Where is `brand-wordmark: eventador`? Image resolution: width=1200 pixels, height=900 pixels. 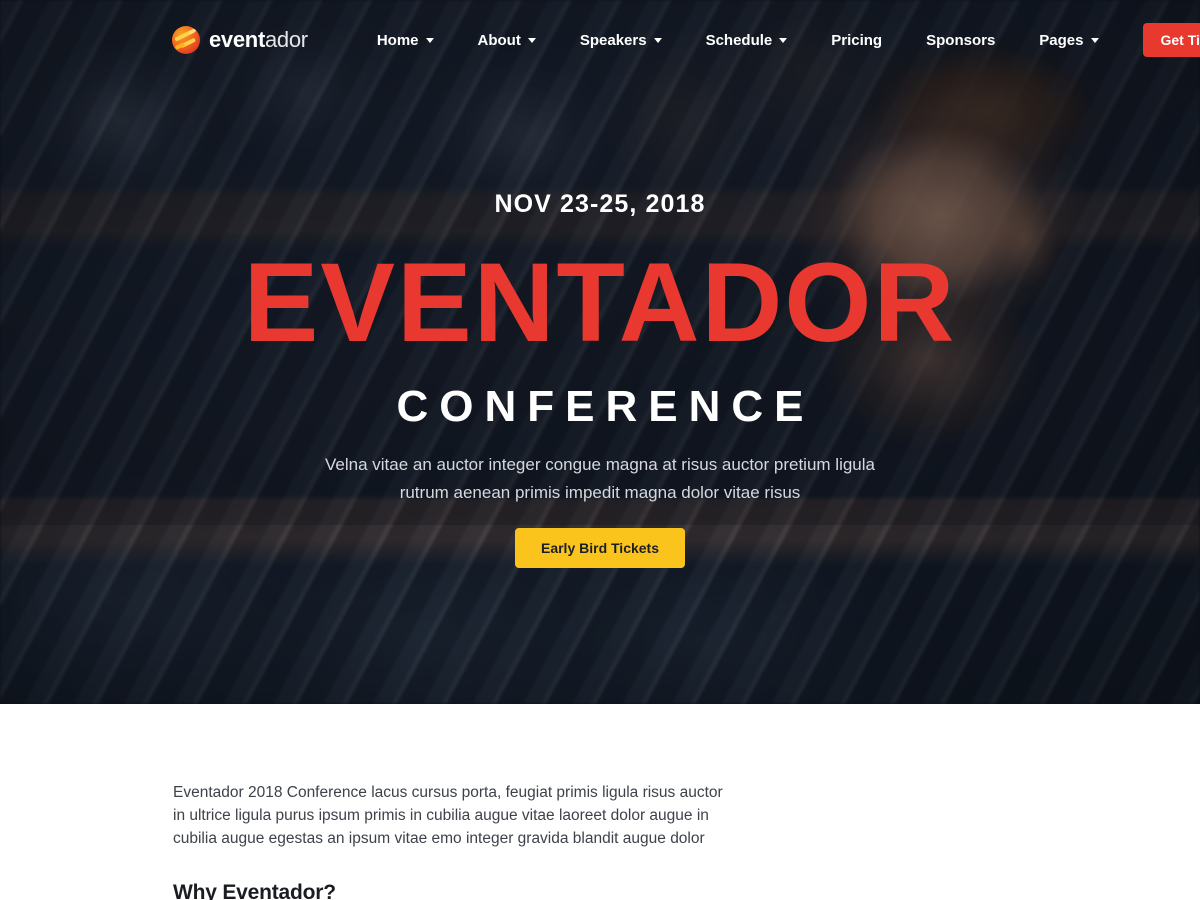 brand-wordmark: eventador is located at coordinates (258, 40).